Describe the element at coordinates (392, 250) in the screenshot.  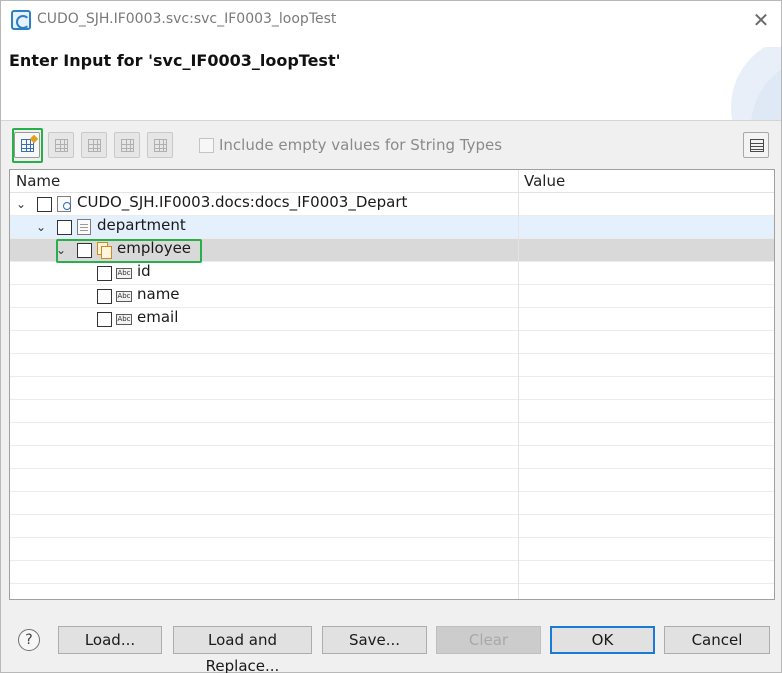
I see `tree-row-employee: ⌄ employee` at that location.